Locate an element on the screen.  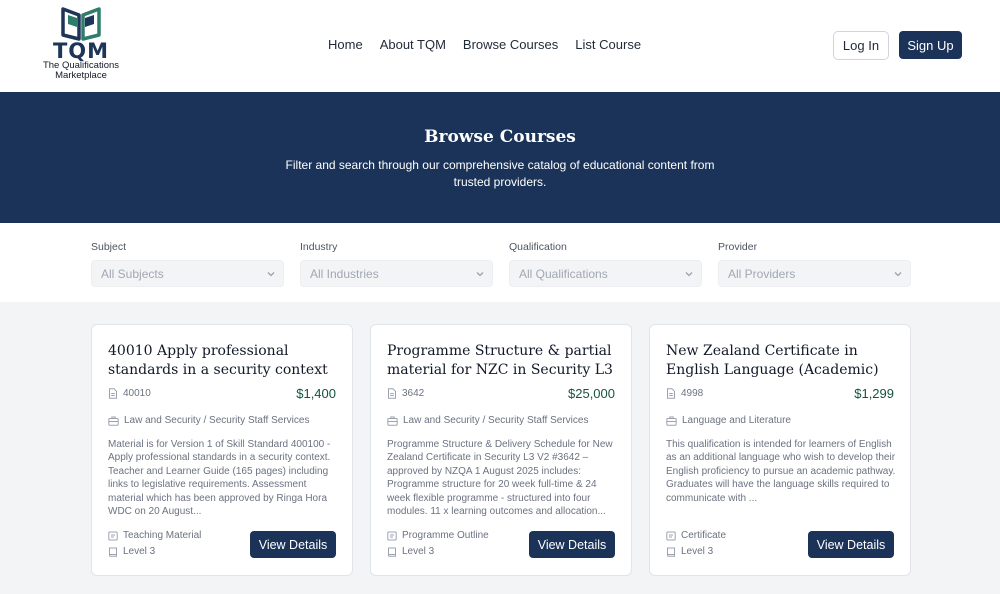
course-type-row: Teaching Material is located at coordinates (154, 535).